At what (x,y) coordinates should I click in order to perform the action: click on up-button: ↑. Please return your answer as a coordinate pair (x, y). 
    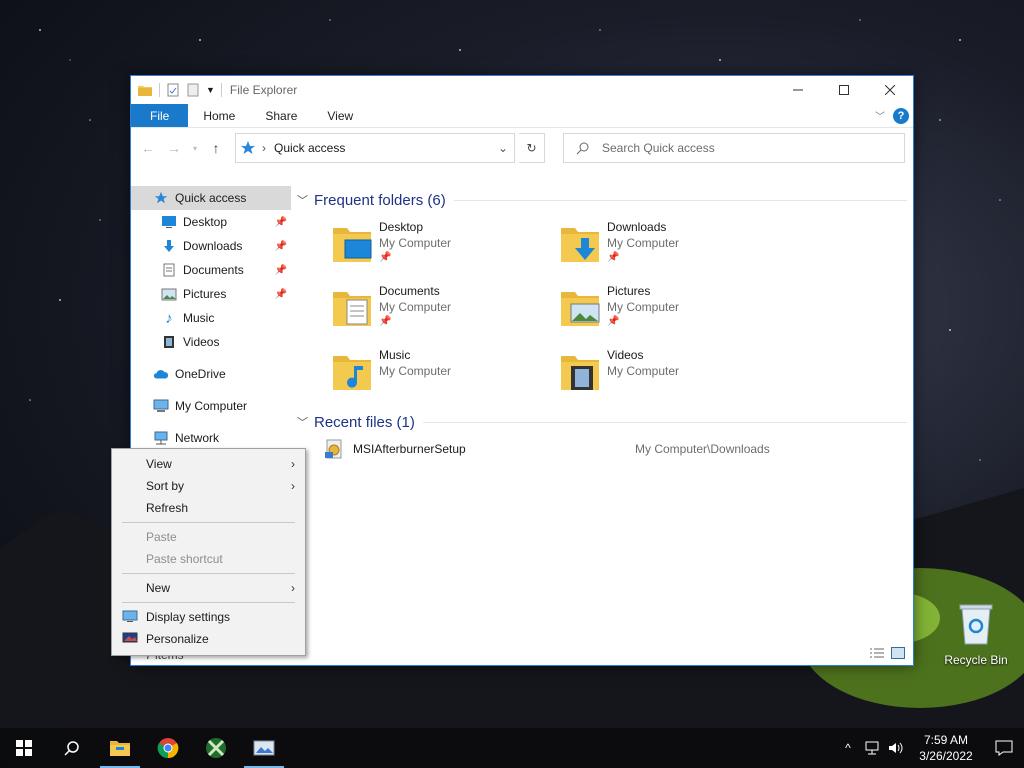
    Looking at the image, I should click on (216, 148).